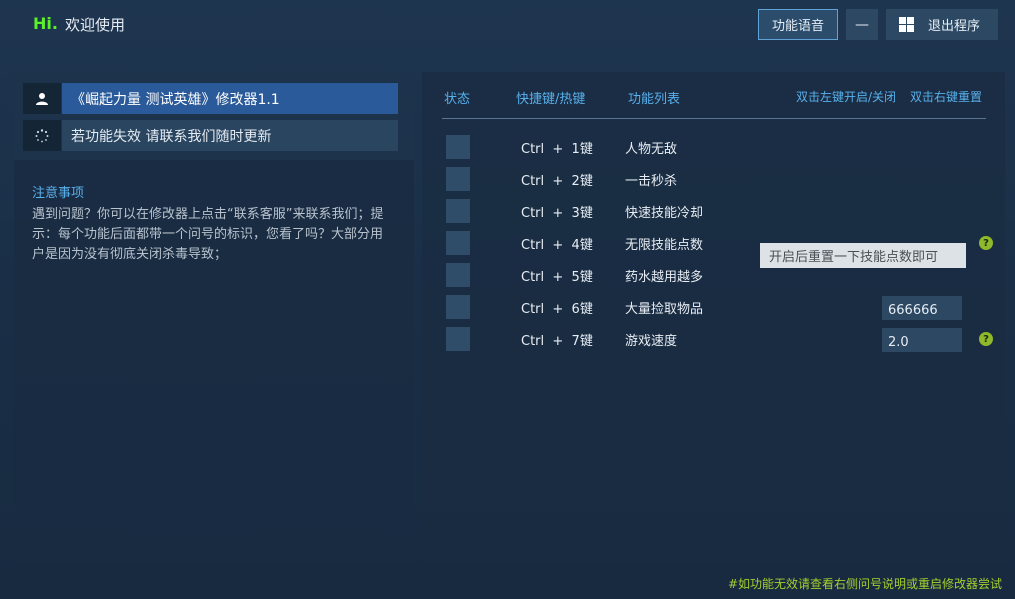  What do you see at coordinates (954, 26) in the screenshot?
I see `exit-button-label: 退出程序` at bounding box center [954, 26].